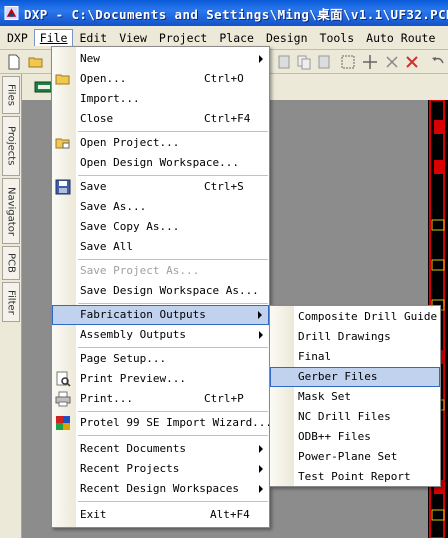 Image resolution: width=448 pixels, height=538 pixels. I want to click on print-preview-icon, so click(63, 379).